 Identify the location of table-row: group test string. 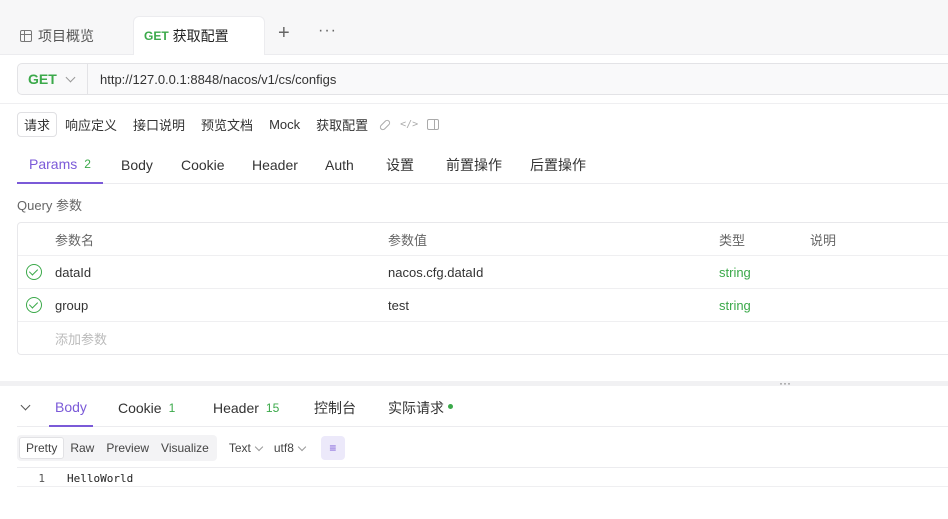
(483, 305).